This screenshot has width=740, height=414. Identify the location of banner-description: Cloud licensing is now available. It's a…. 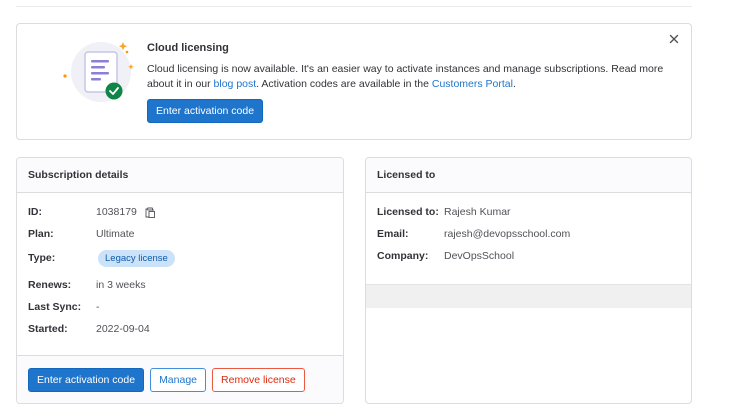
(405, 76).